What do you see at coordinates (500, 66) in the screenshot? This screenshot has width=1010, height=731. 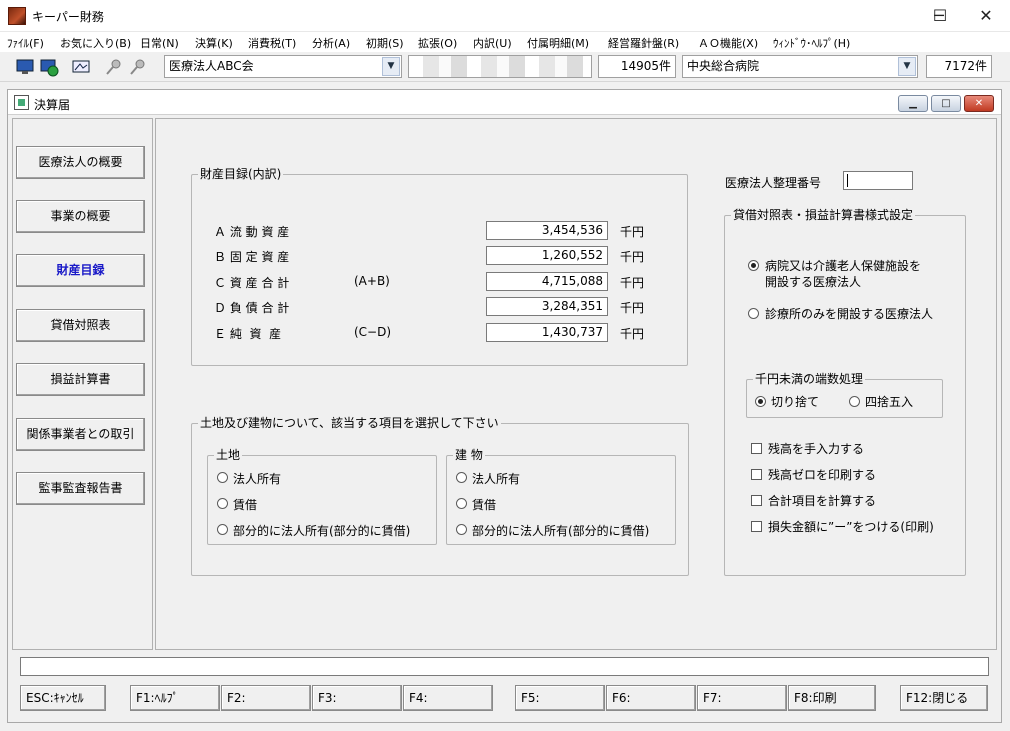 I see `company-detail-field` at bounding box center [500, 66].